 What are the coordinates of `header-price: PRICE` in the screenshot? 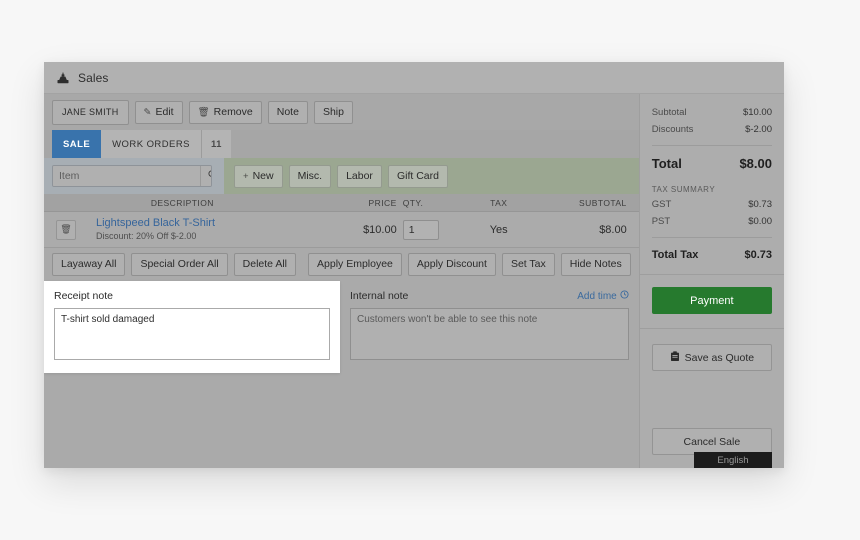 It's located at (382, 202).